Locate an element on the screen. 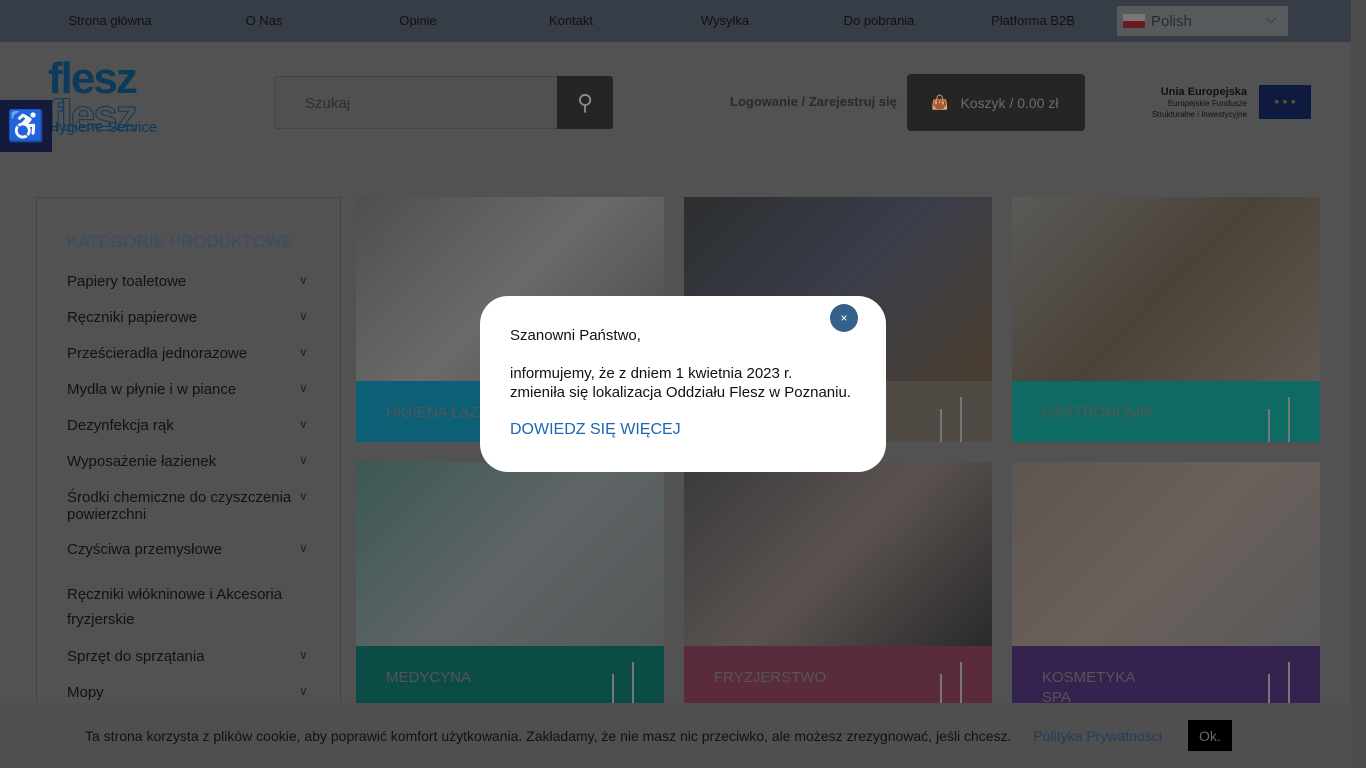  cart-button: 👜 Koszyk / 0.00 zł is located at coordinates (996, 102).